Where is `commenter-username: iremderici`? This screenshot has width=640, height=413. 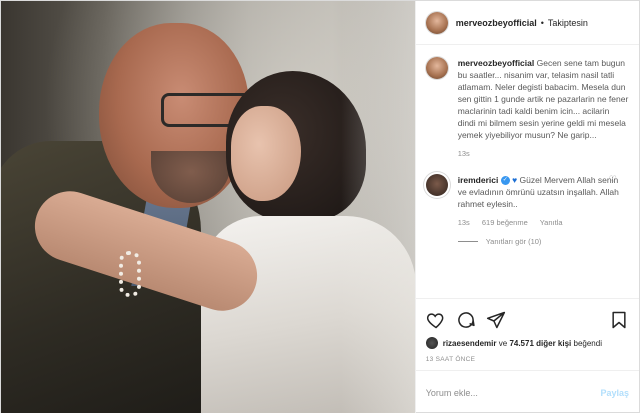 commenter-username: iremderici is located at coordinates (478, 180).